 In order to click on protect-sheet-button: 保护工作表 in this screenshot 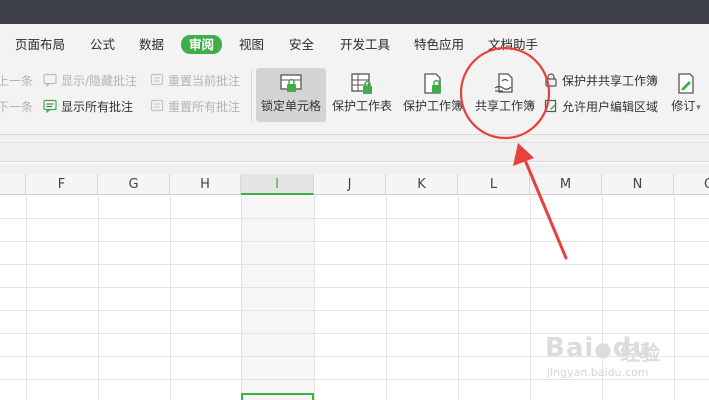, I will do `click(362, 95)`.